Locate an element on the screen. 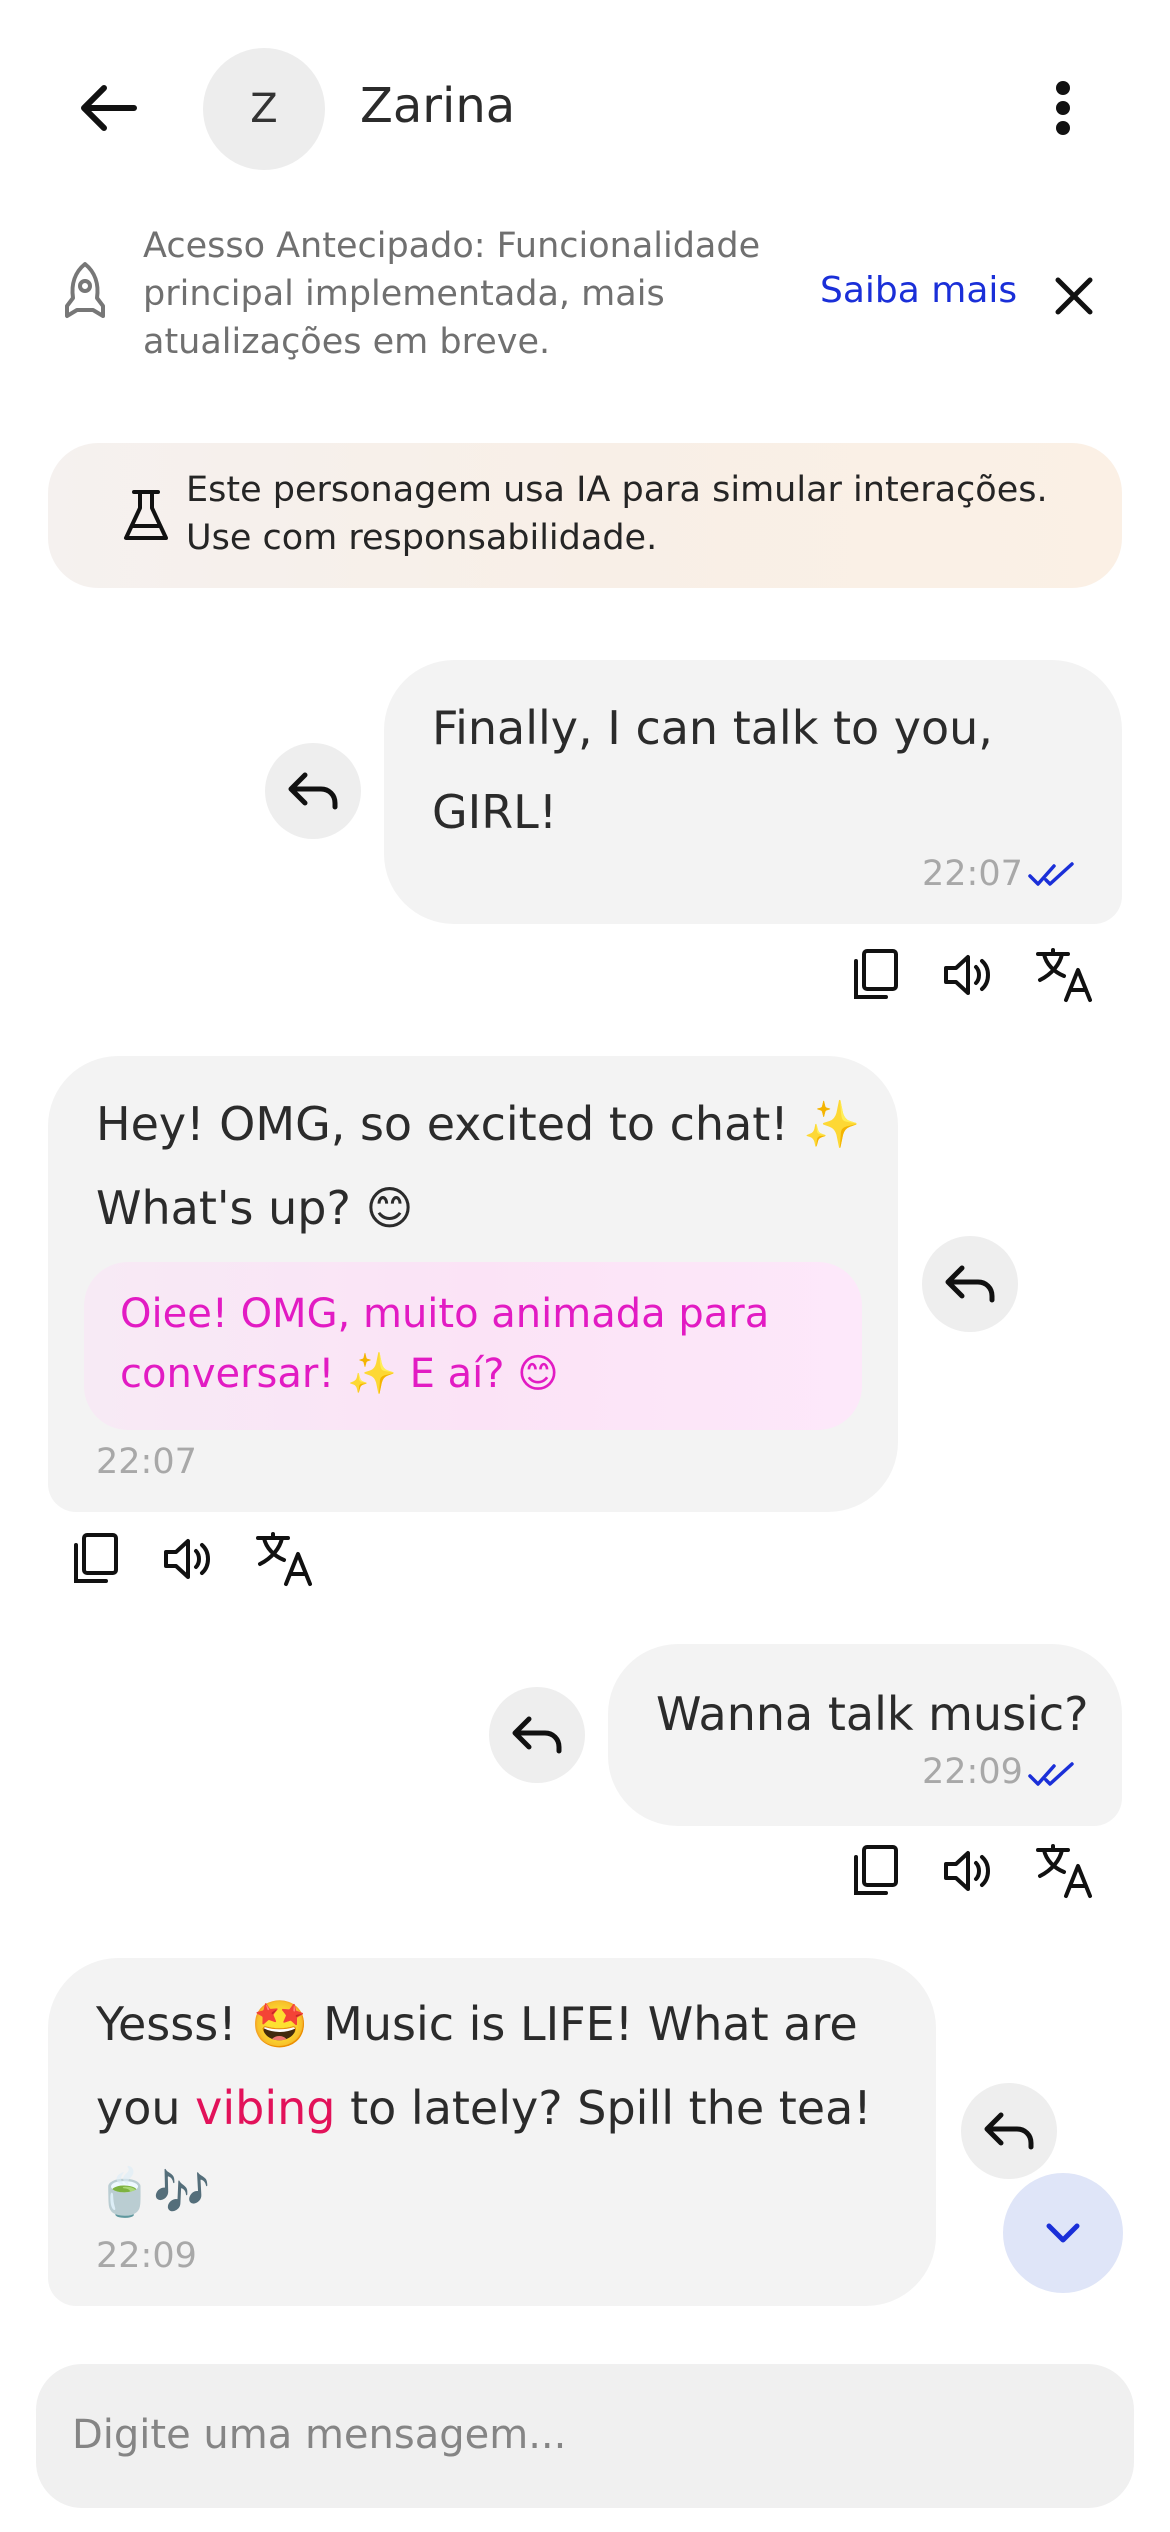  avatar-initial: Z is located at coordinates (264, 109).